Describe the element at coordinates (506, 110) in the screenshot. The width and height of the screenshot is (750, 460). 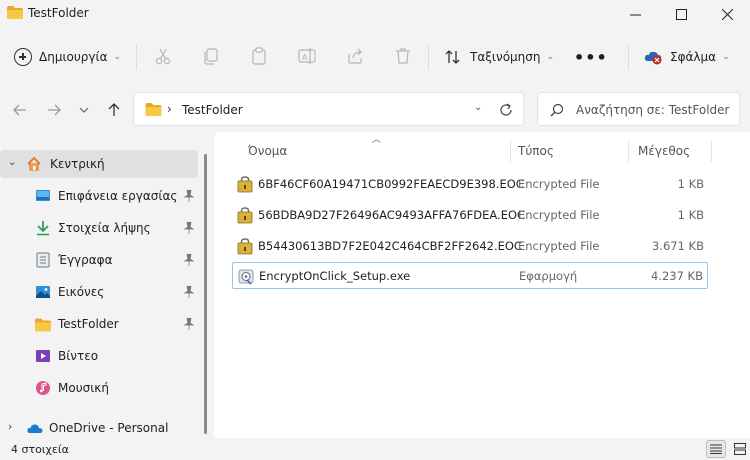
I see `refresh-icon` at that location.